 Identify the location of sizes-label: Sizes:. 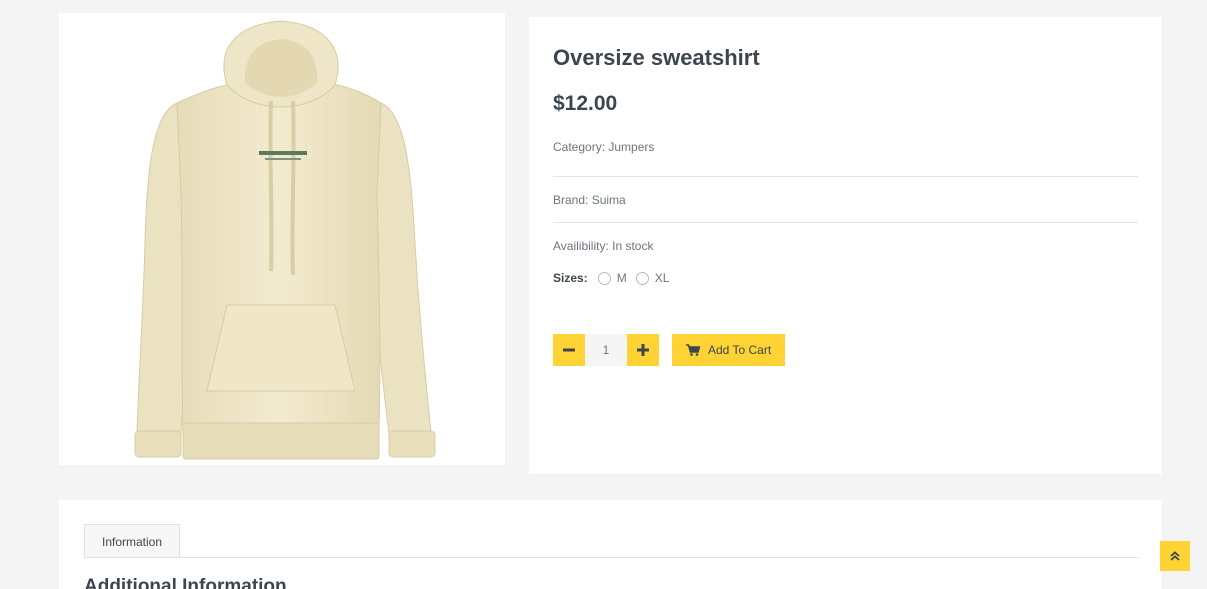
(570, 278).